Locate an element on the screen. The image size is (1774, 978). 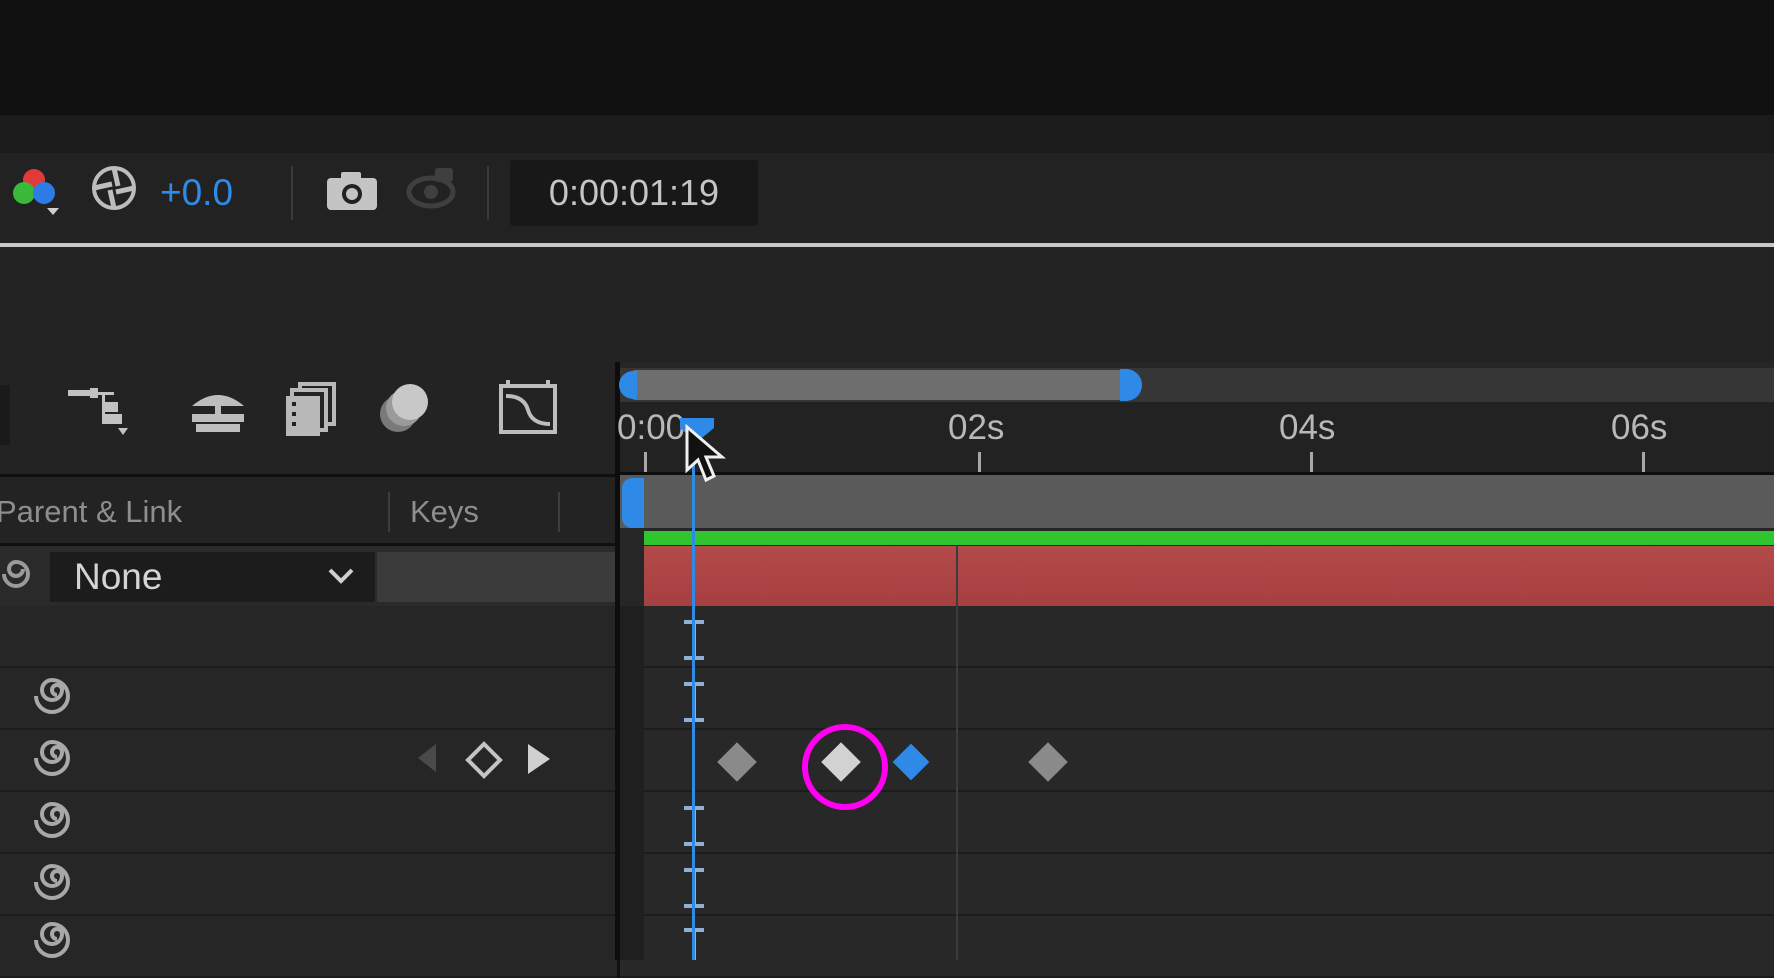
color-channels-icon is located at coordinates (35, 190).